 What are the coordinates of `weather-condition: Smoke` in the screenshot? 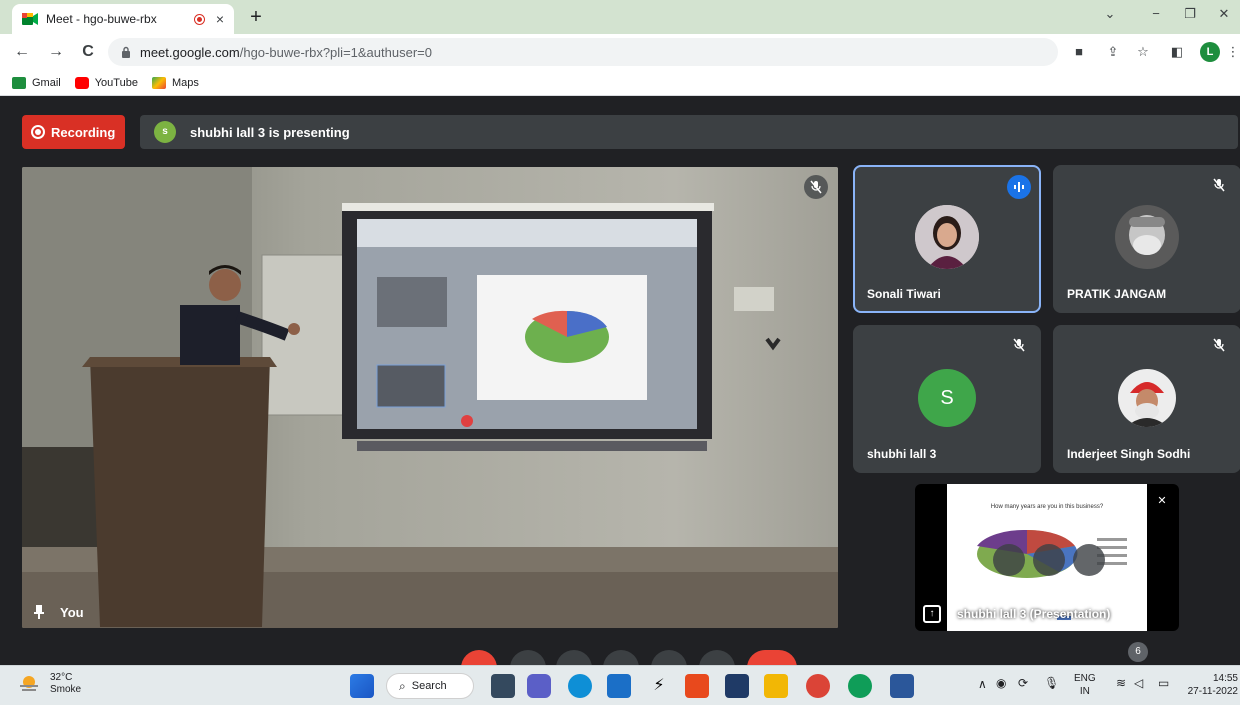 It's located at (66, 689).